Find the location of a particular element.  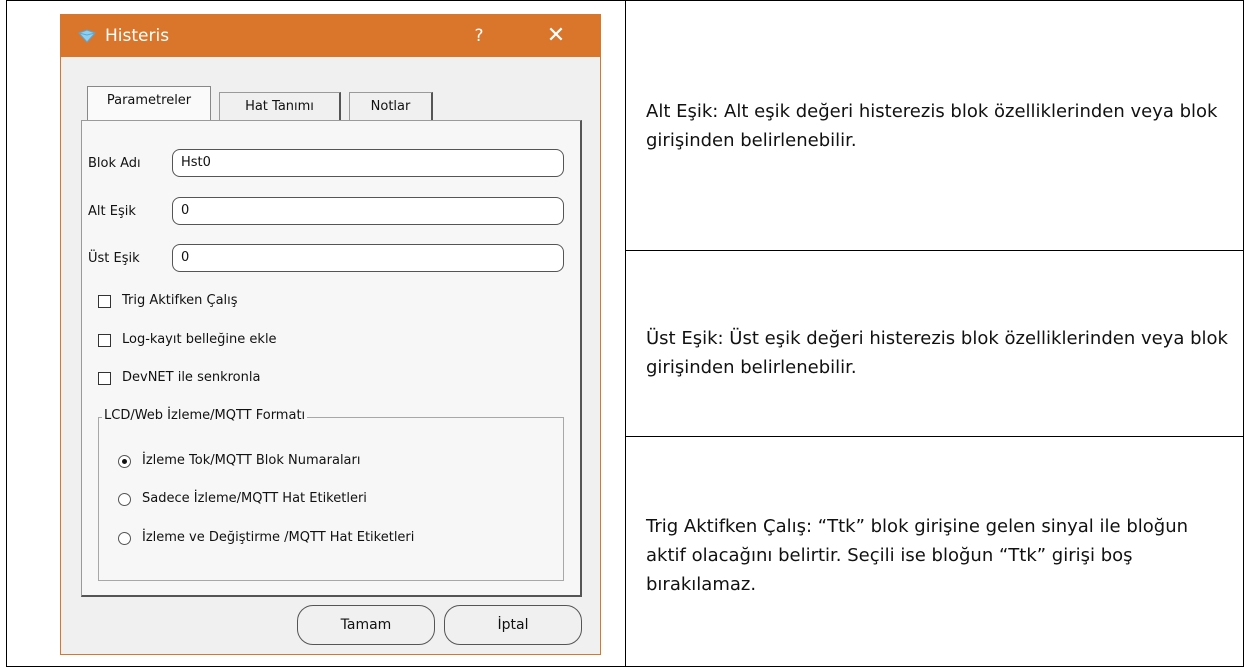

ust-esik-label: Üst Eşik is located at coordinates (114, 258).